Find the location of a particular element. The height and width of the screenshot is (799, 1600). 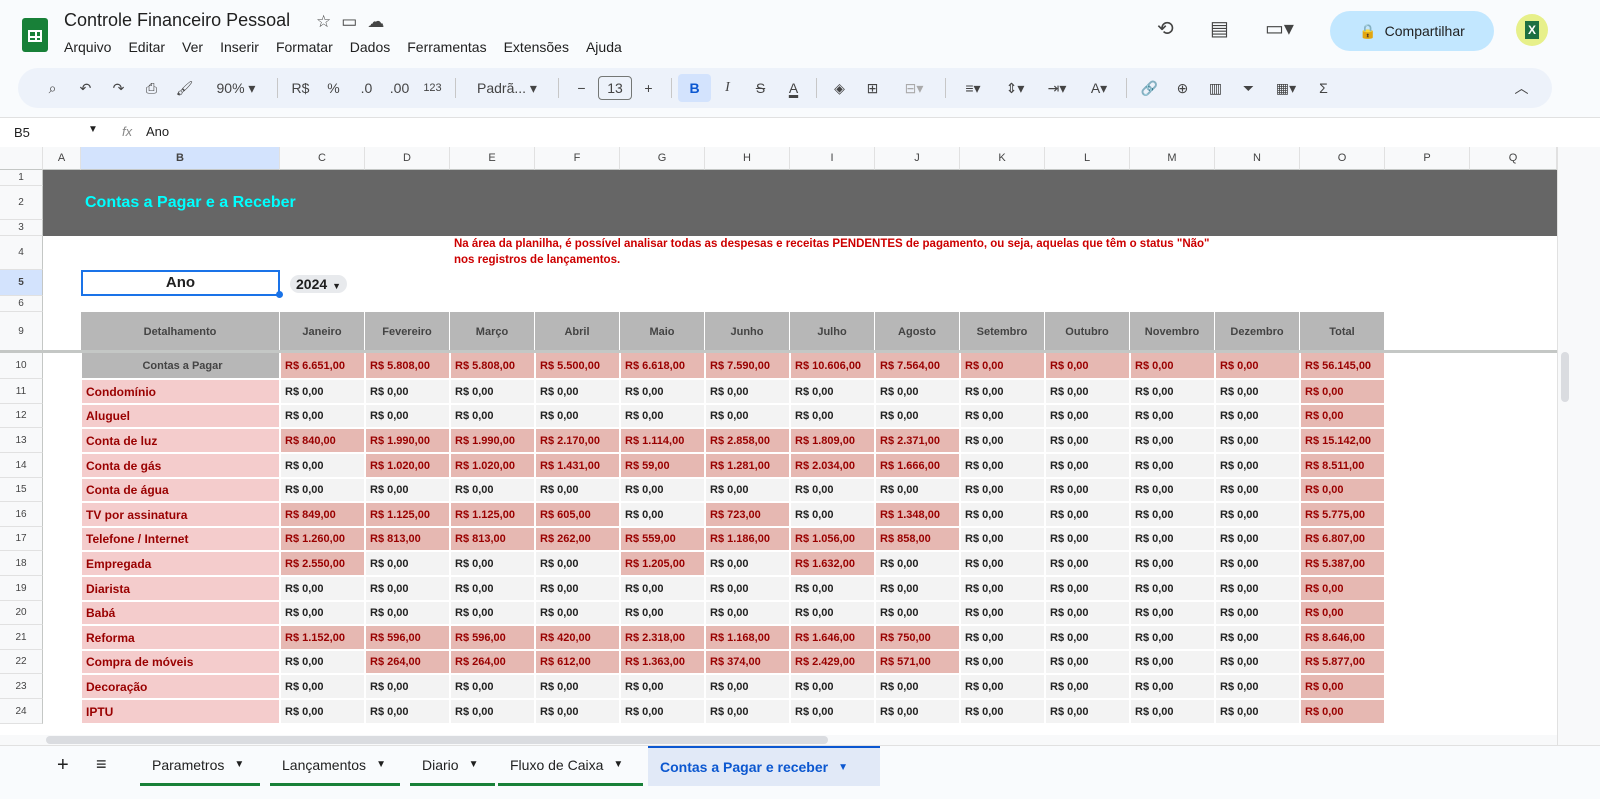

menu-ajuda: Ajuda is located at coordinates (604, 47).